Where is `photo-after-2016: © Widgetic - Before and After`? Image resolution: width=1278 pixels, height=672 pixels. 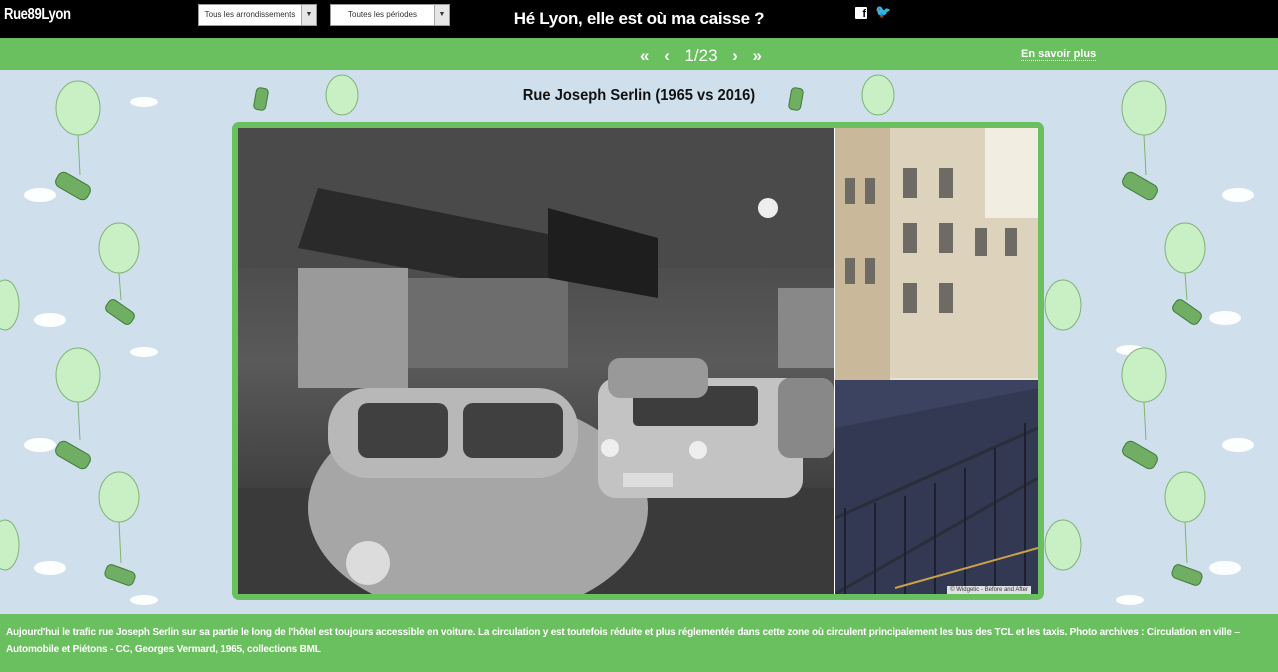 photo-after-2016: © Widgetic - Before and After is located at coordinates (936, 361).